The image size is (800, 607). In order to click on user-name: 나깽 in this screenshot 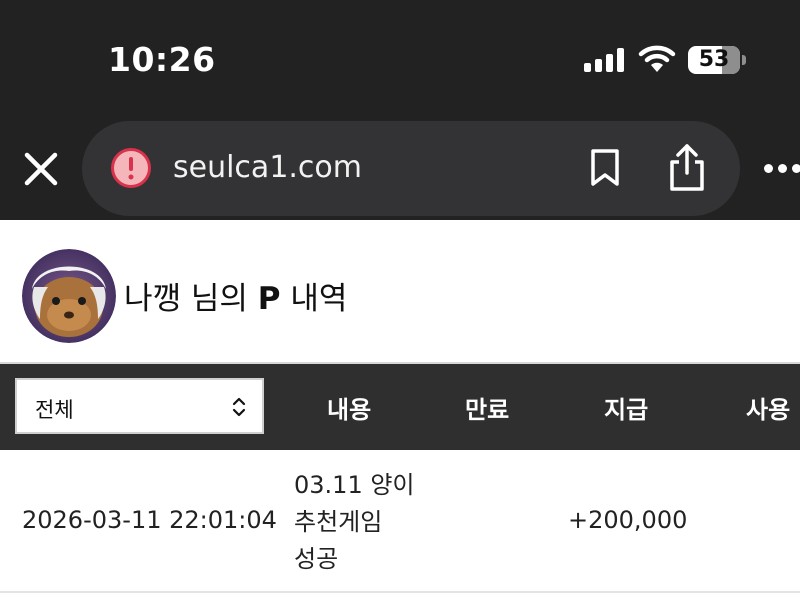, I will do `click(153, 299)`.